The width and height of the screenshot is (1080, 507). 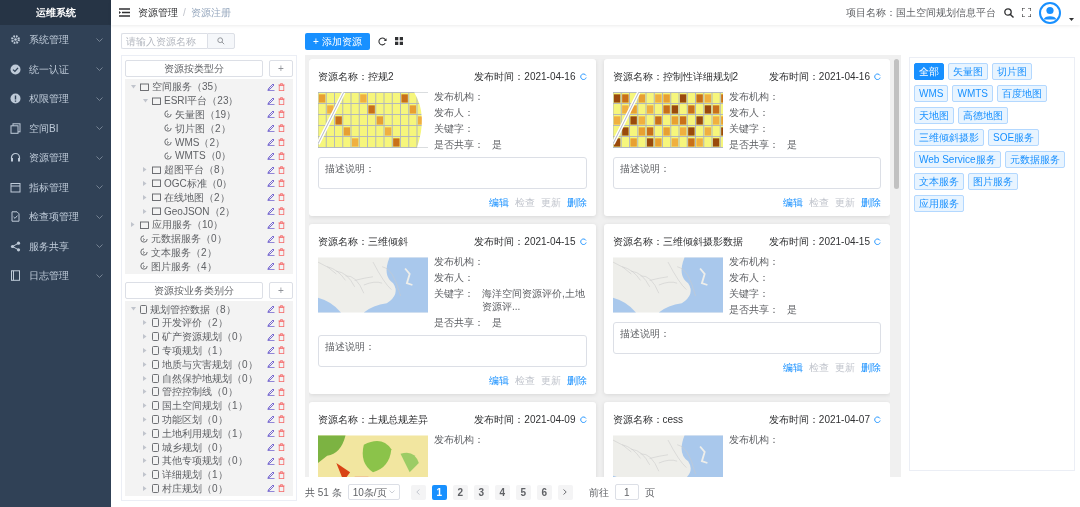 What do you see at coordinates (1071, 19) in the screenshot?
I see `caret-icon` at bounding box center [1071, 19].